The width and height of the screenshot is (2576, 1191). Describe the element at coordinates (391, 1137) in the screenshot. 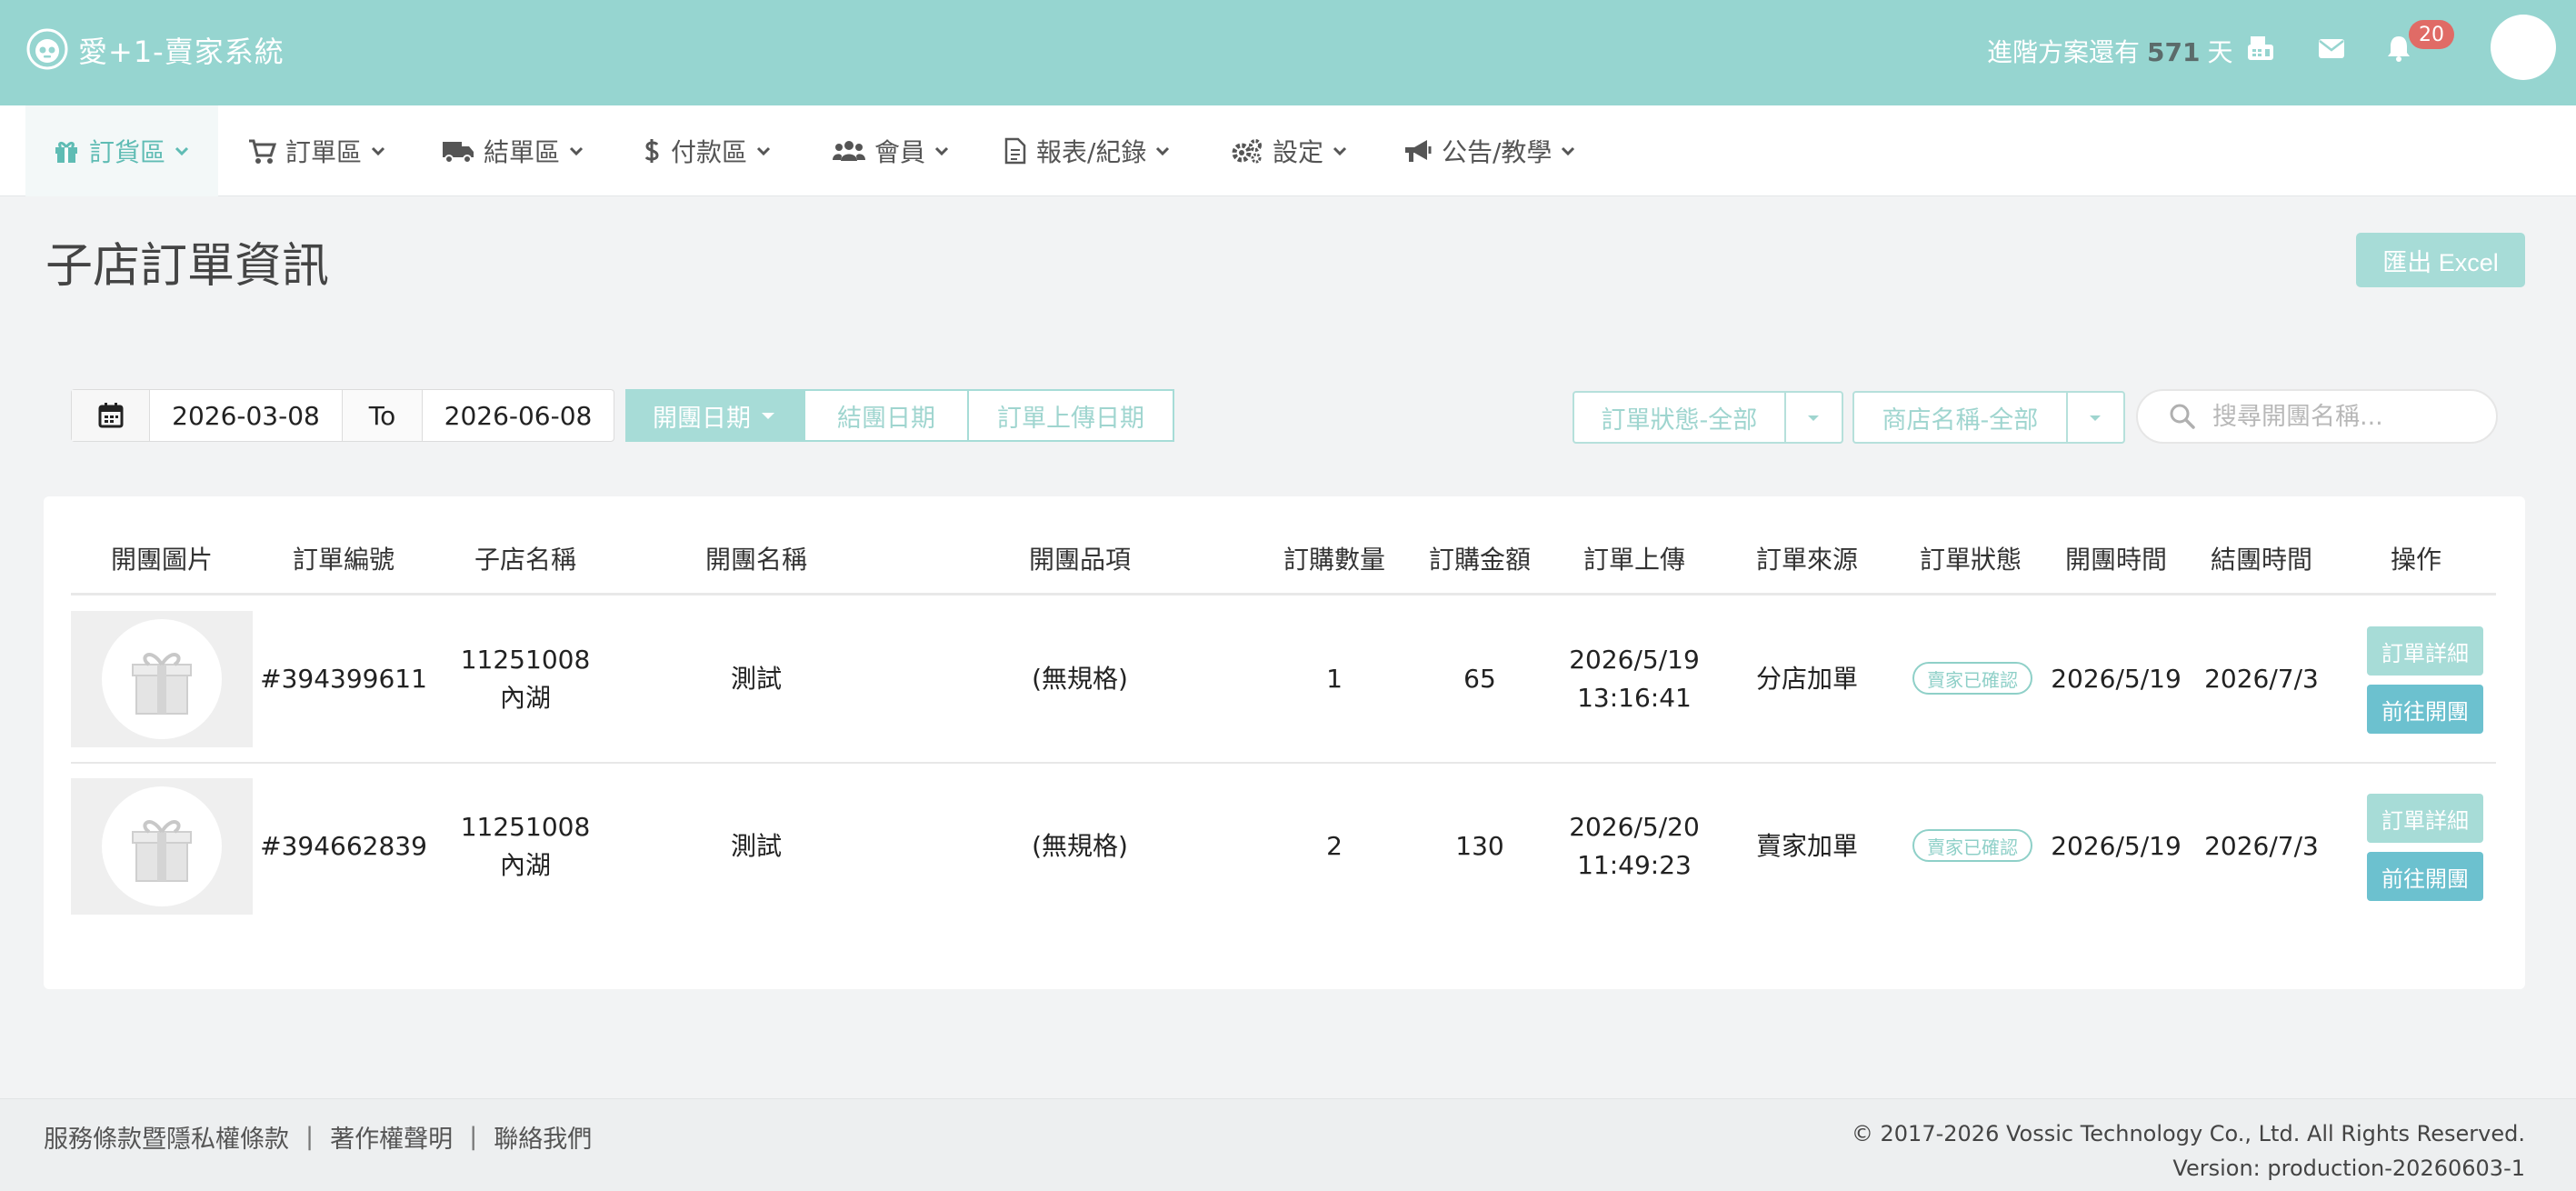

I see `copyright-notice-link: 著作權聲明` at that location.